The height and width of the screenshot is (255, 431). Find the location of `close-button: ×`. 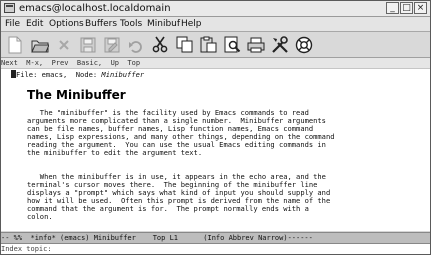

close-button: × is located at coordinates (420, 8).